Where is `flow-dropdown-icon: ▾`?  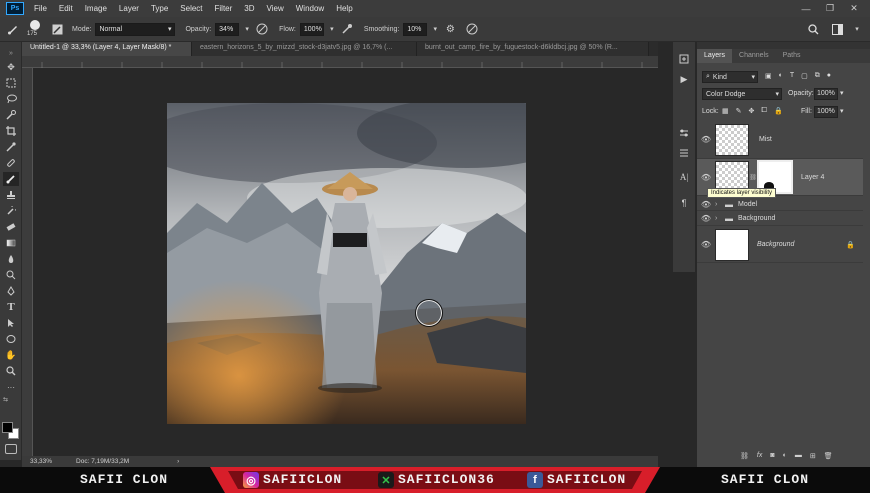
flow-dropdown-icon: ▾ is located at coordinates (332, 29).